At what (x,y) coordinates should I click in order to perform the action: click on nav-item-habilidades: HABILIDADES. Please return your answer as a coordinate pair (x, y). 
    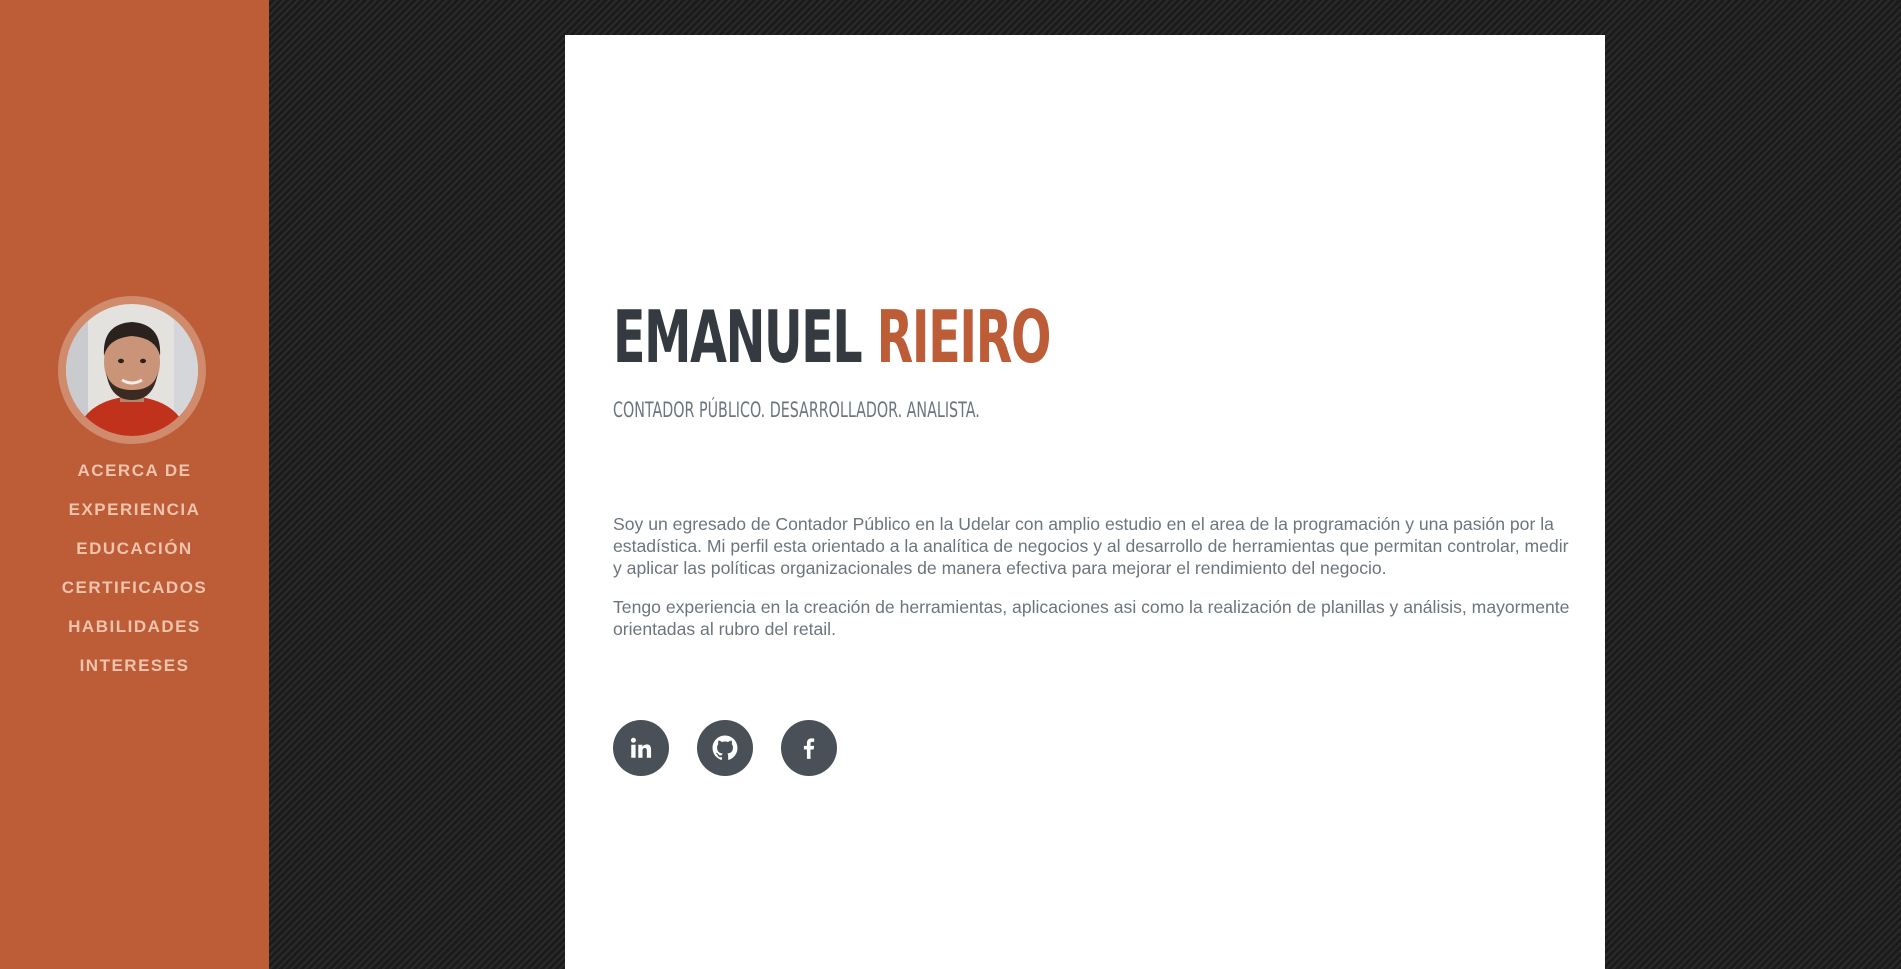
    Looking at the image, I should click on (134, 631).